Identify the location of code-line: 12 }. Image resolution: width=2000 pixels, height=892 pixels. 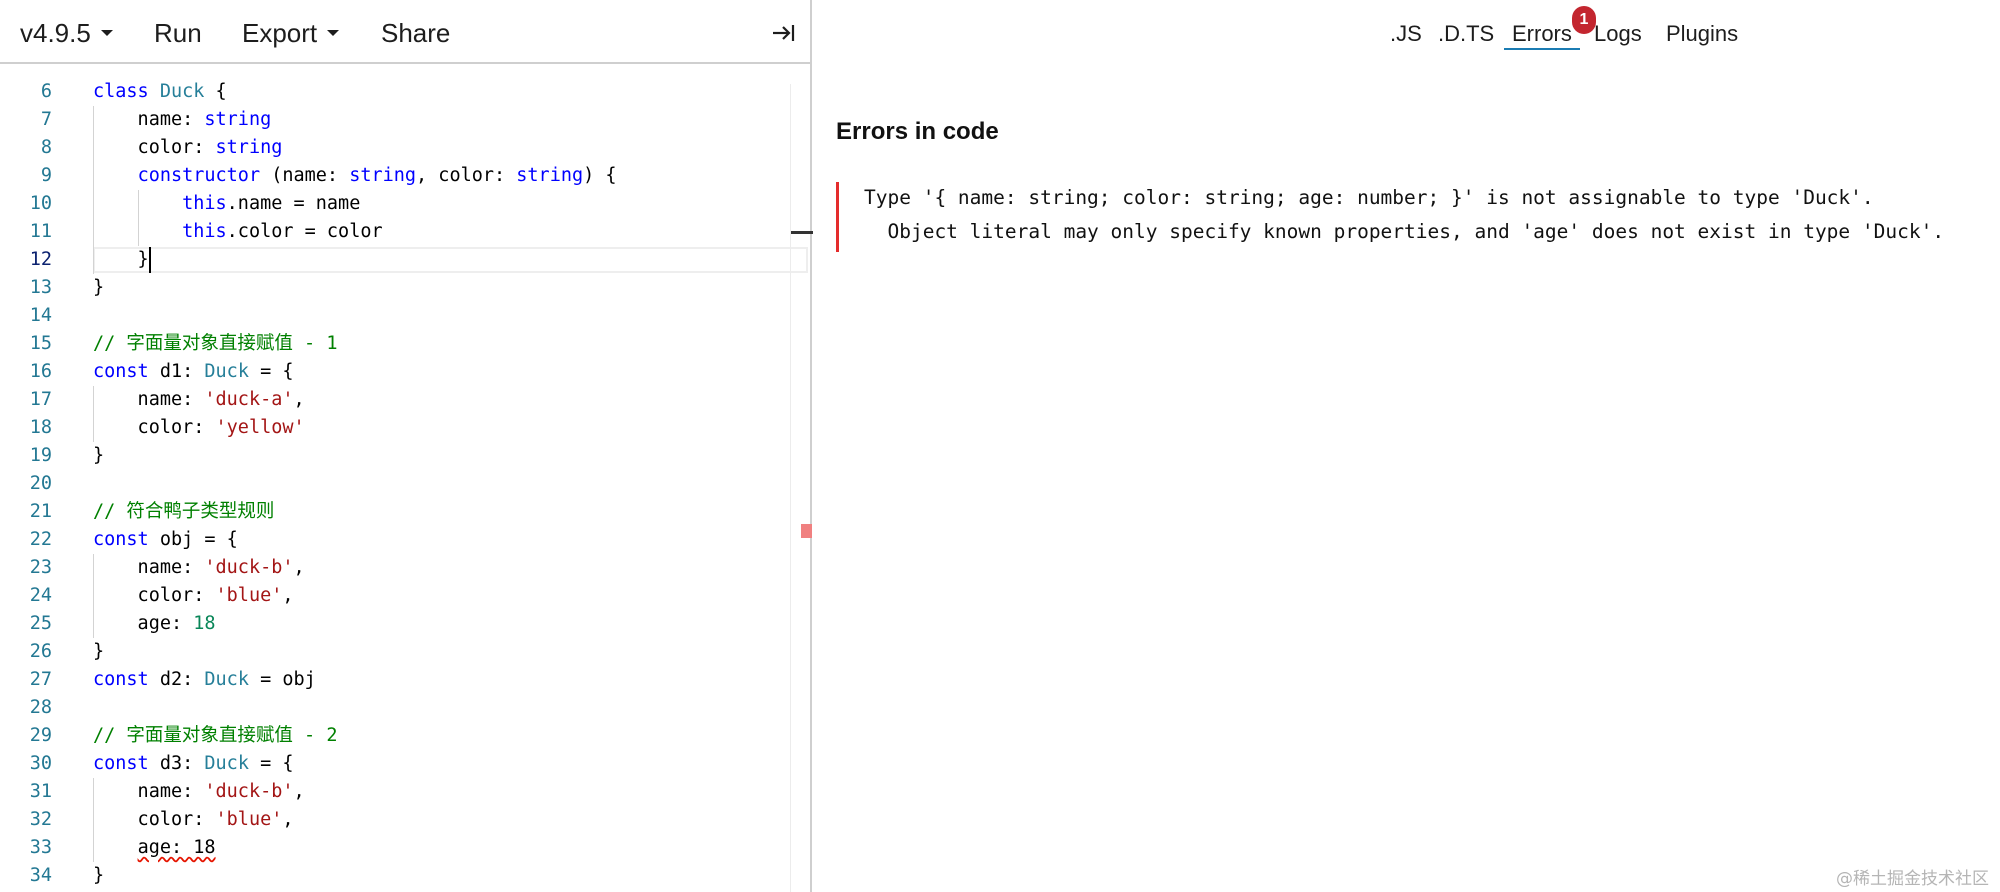
(404, 260).